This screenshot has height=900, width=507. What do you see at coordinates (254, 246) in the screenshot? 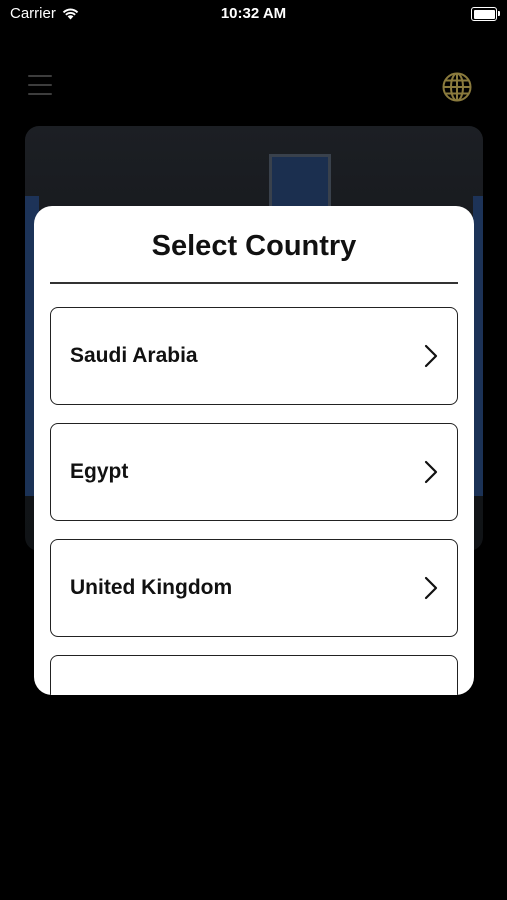
I see `modal-title: Select Country` at bounding box center [254, 246].